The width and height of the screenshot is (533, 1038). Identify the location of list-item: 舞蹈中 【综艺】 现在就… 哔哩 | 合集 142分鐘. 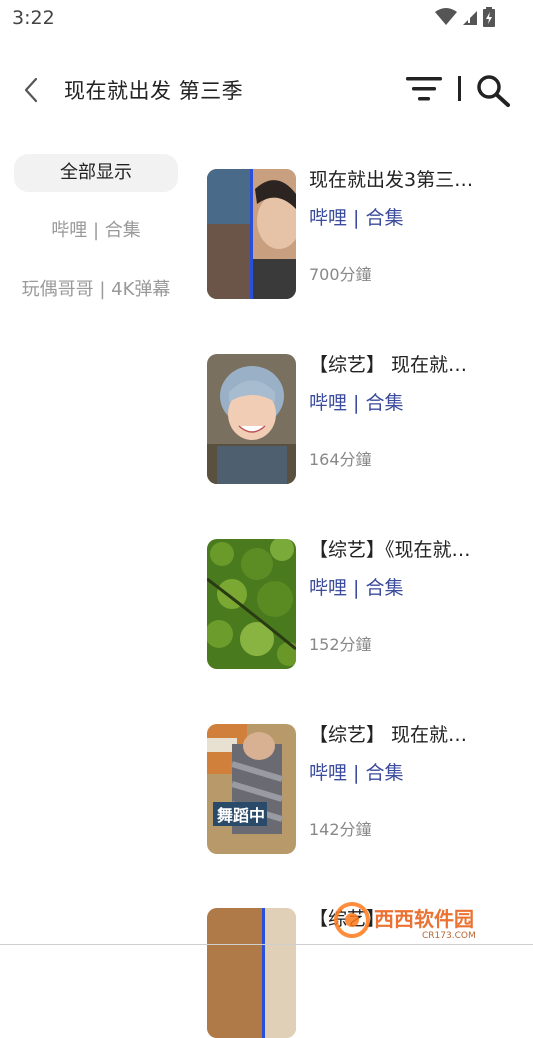
(367, 789).